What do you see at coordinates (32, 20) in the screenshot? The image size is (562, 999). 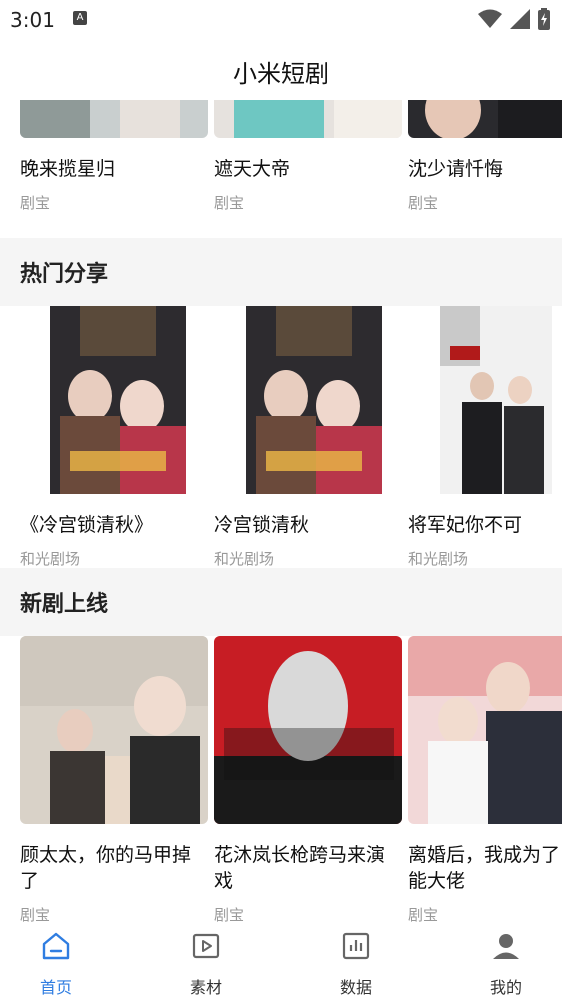 I see `status-time: 3:01` at bounding box center [32, 20].